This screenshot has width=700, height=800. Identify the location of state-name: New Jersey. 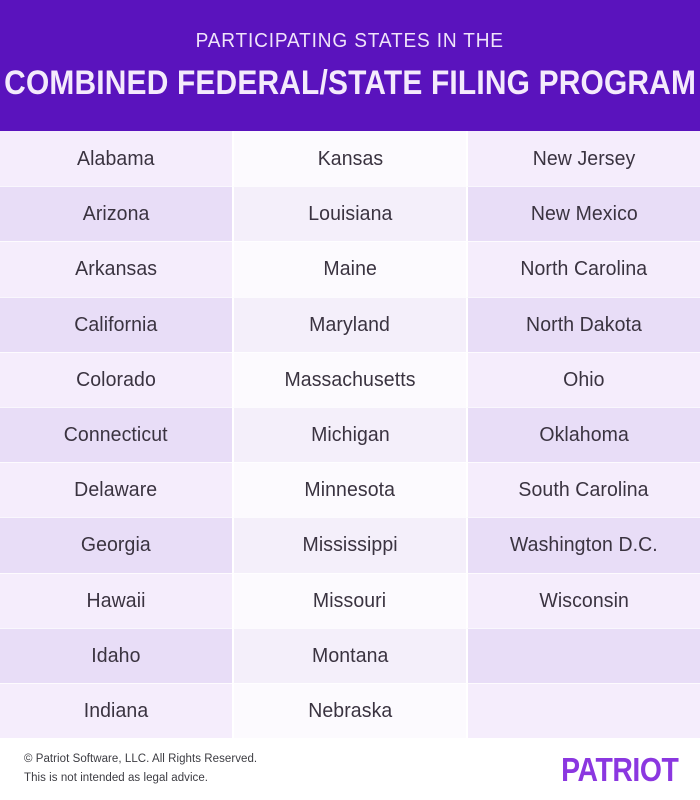
(584, 158).